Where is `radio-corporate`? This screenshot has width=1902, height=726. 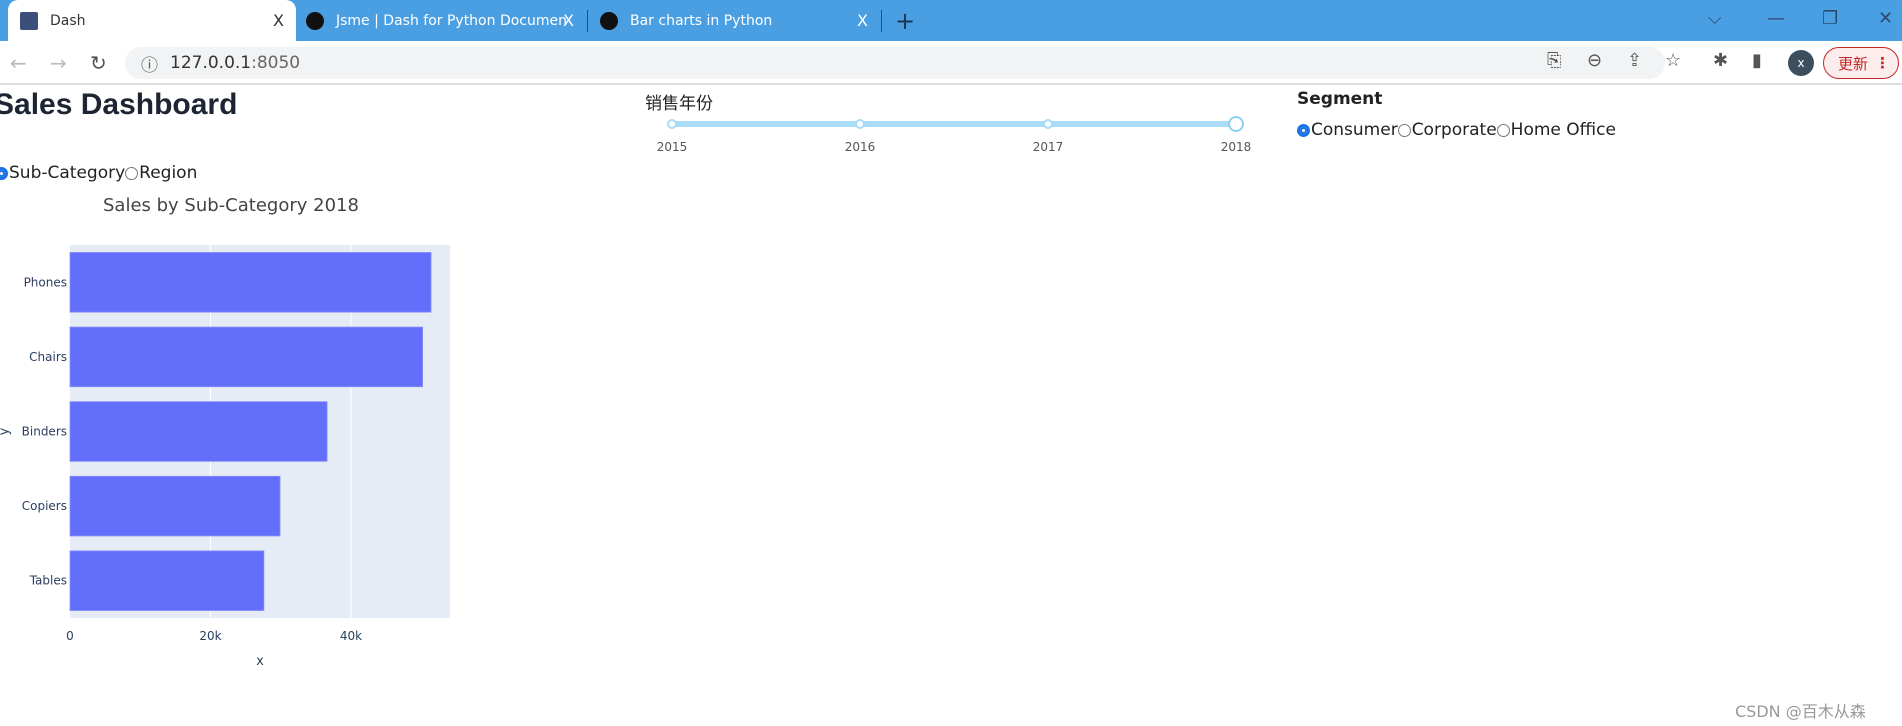
radio-corporate is located at coordinates (1404, 130).